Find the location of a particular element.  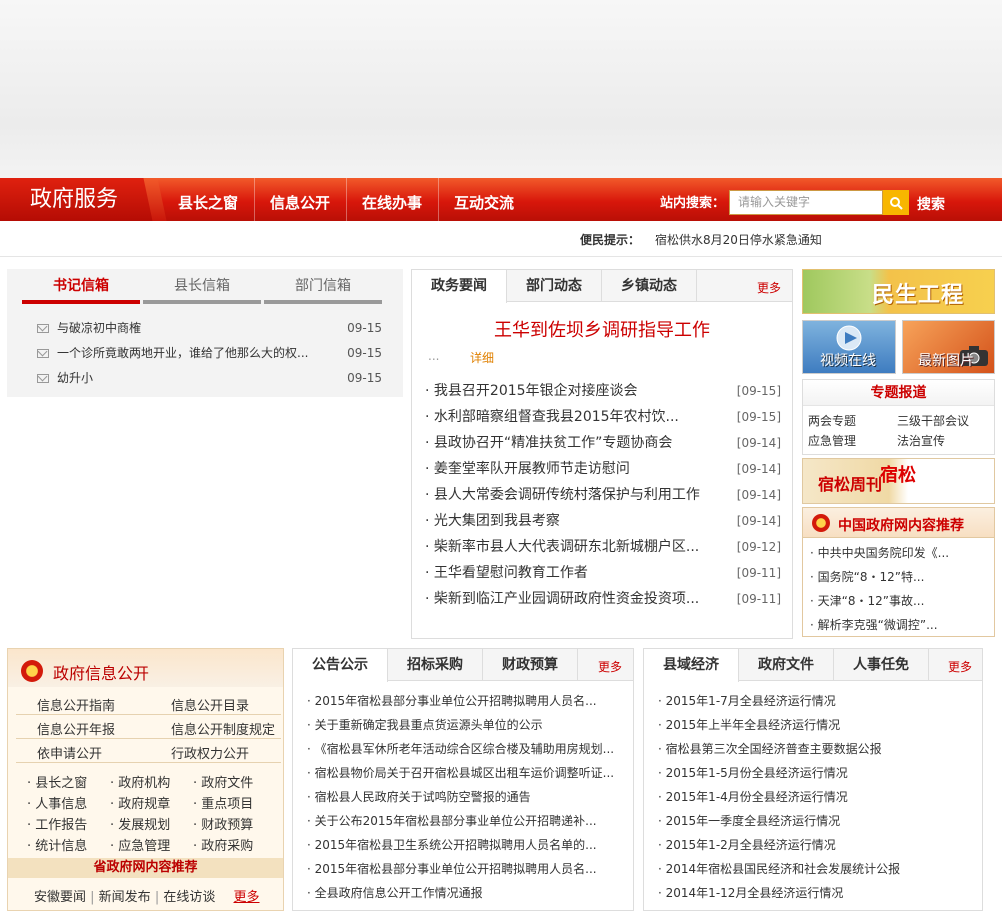

news-item: · 柴新到临江产业园调研政府性资金投资项... [09-11] is located at coordinates (603, 599).